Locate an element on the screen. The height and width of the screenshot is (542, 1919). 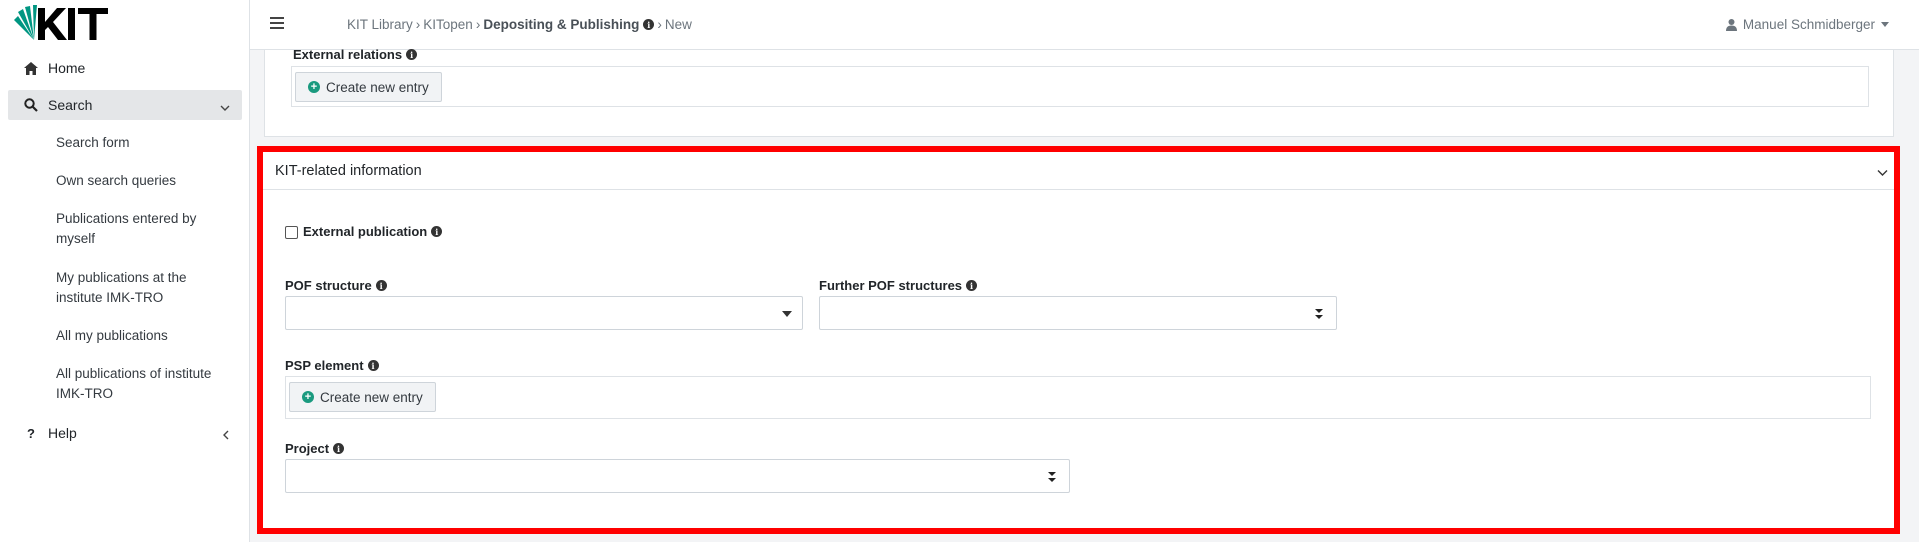
question-icon: ? is located at coordinates (31, 433).